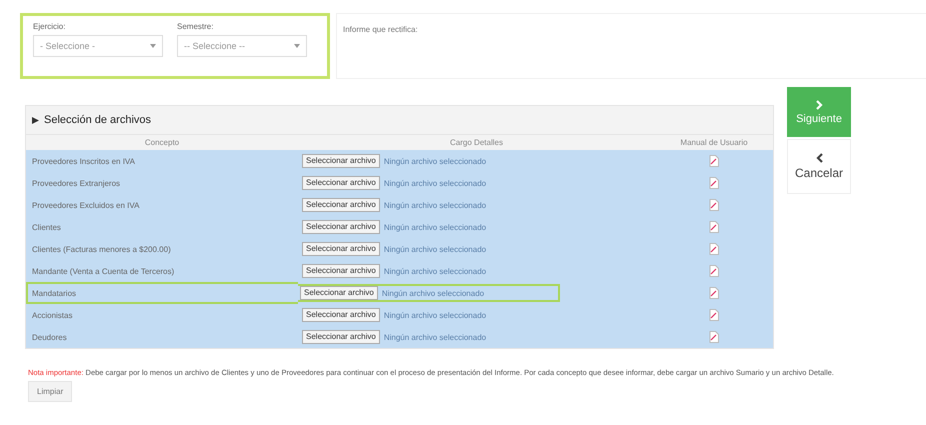 The width and height of the screenshot is (926, 425). Describe the element at coordinates (195, 26) in the screenshot. I see `field-label: Semestre:` at that location.